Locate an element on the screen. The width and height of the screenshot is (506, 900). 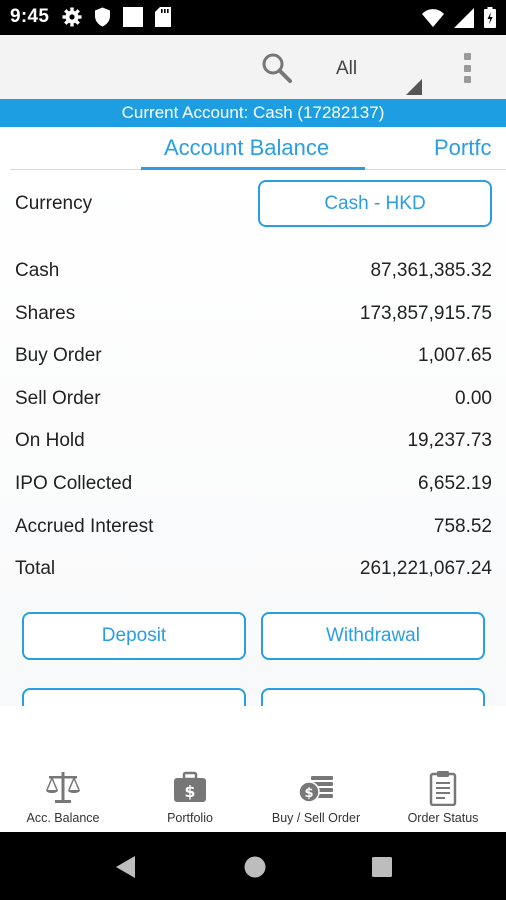
nav-portfolio: $ Portfolio is located at coordinates (190, 799).